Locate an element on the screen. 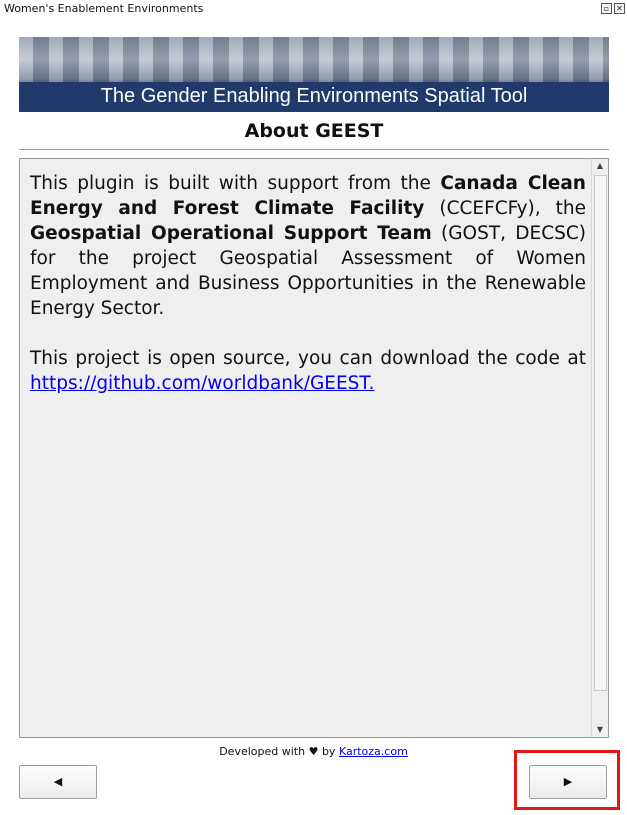 This screenshot has width=627, height=815. repo-link: https://github.com/worldbank/GEEST. is located at coordinates (202, 383).